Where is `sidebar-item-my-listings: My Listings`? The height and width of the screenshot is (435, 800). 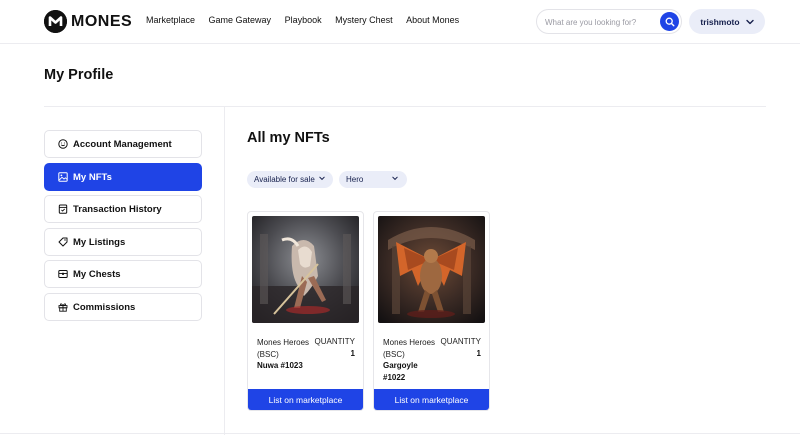 sidebar-item-my-listings: My Listings is located at coordinates (123, 242).